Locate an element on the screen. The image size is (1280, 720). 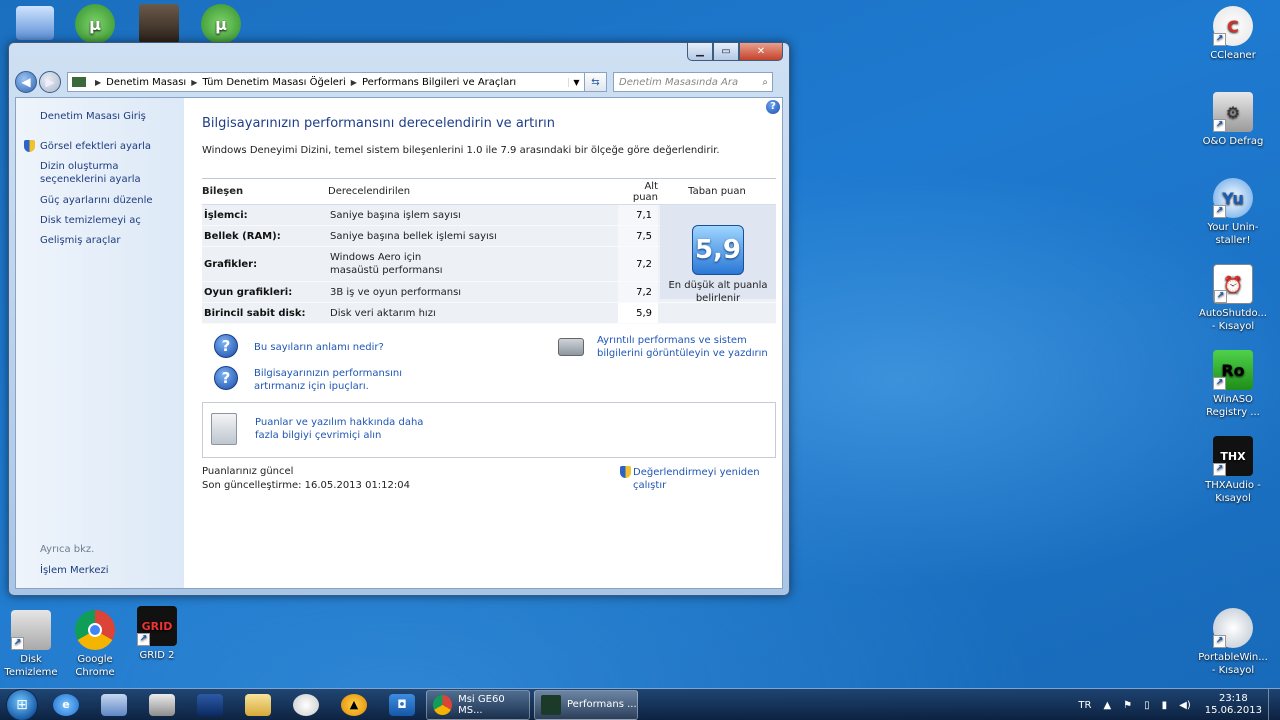
help-icon: ? is located at coordinates (773, 107).